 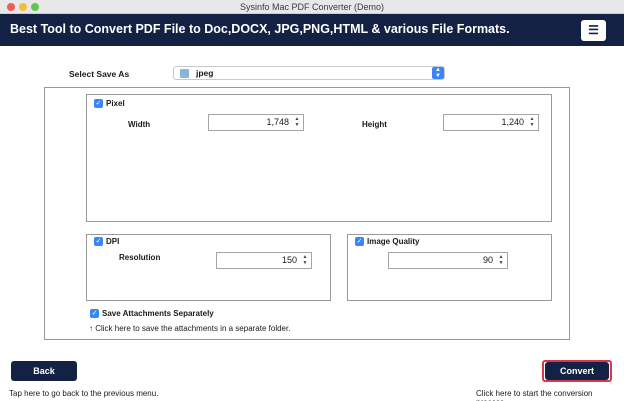 What do you see at coordinates (158, 313) in the screenshot?
I see `save-attachments-label: Save Attachments Separately` at bounding box center [158, 313].